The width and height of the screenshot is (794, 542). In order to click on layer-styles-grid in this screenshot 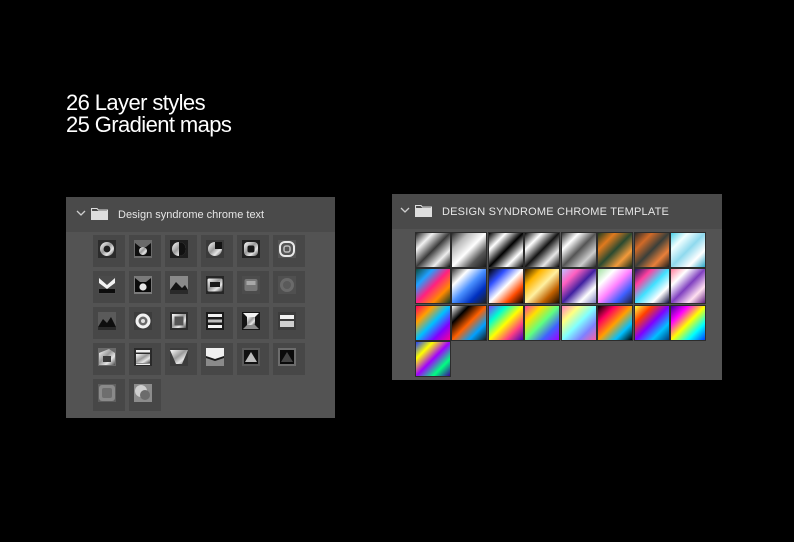, I will do `click(199, 323)`.